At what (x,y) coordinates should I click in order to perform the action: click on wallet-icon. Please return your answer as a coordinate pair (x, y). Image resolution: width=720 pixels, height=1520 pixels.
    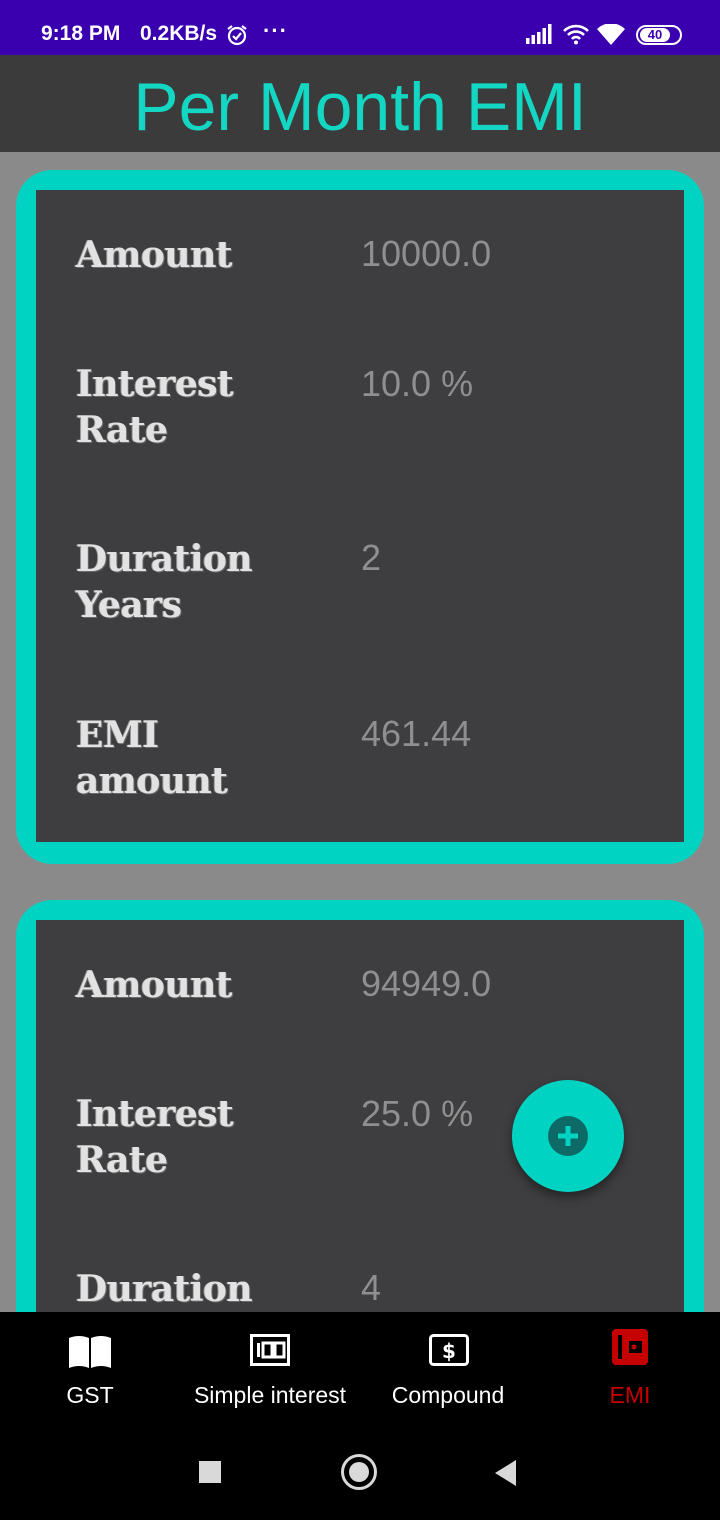
    Looking at the image, I should click on (630, 1349).